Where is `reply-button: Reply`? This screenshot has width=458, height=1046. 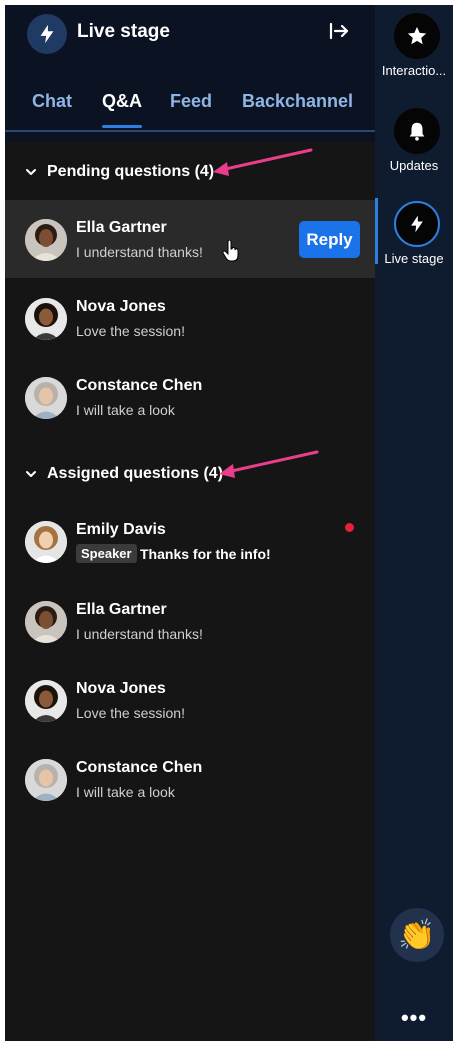
reply-button: Reply is located at coordinates (329, 239).